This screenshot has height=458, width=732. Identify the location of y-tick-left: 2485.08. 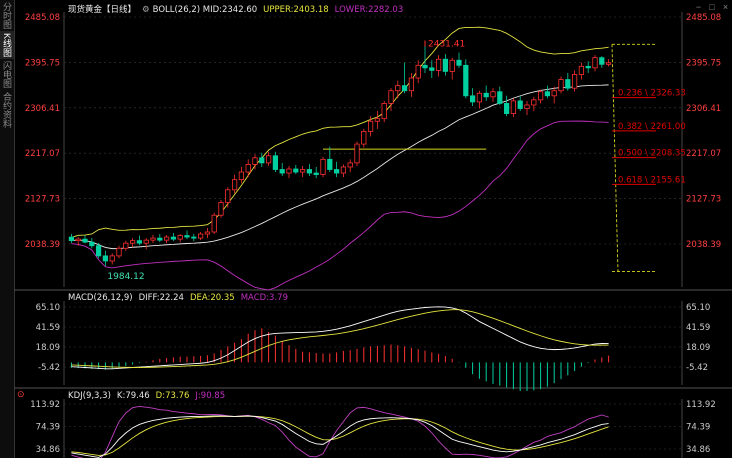
(42, 18).